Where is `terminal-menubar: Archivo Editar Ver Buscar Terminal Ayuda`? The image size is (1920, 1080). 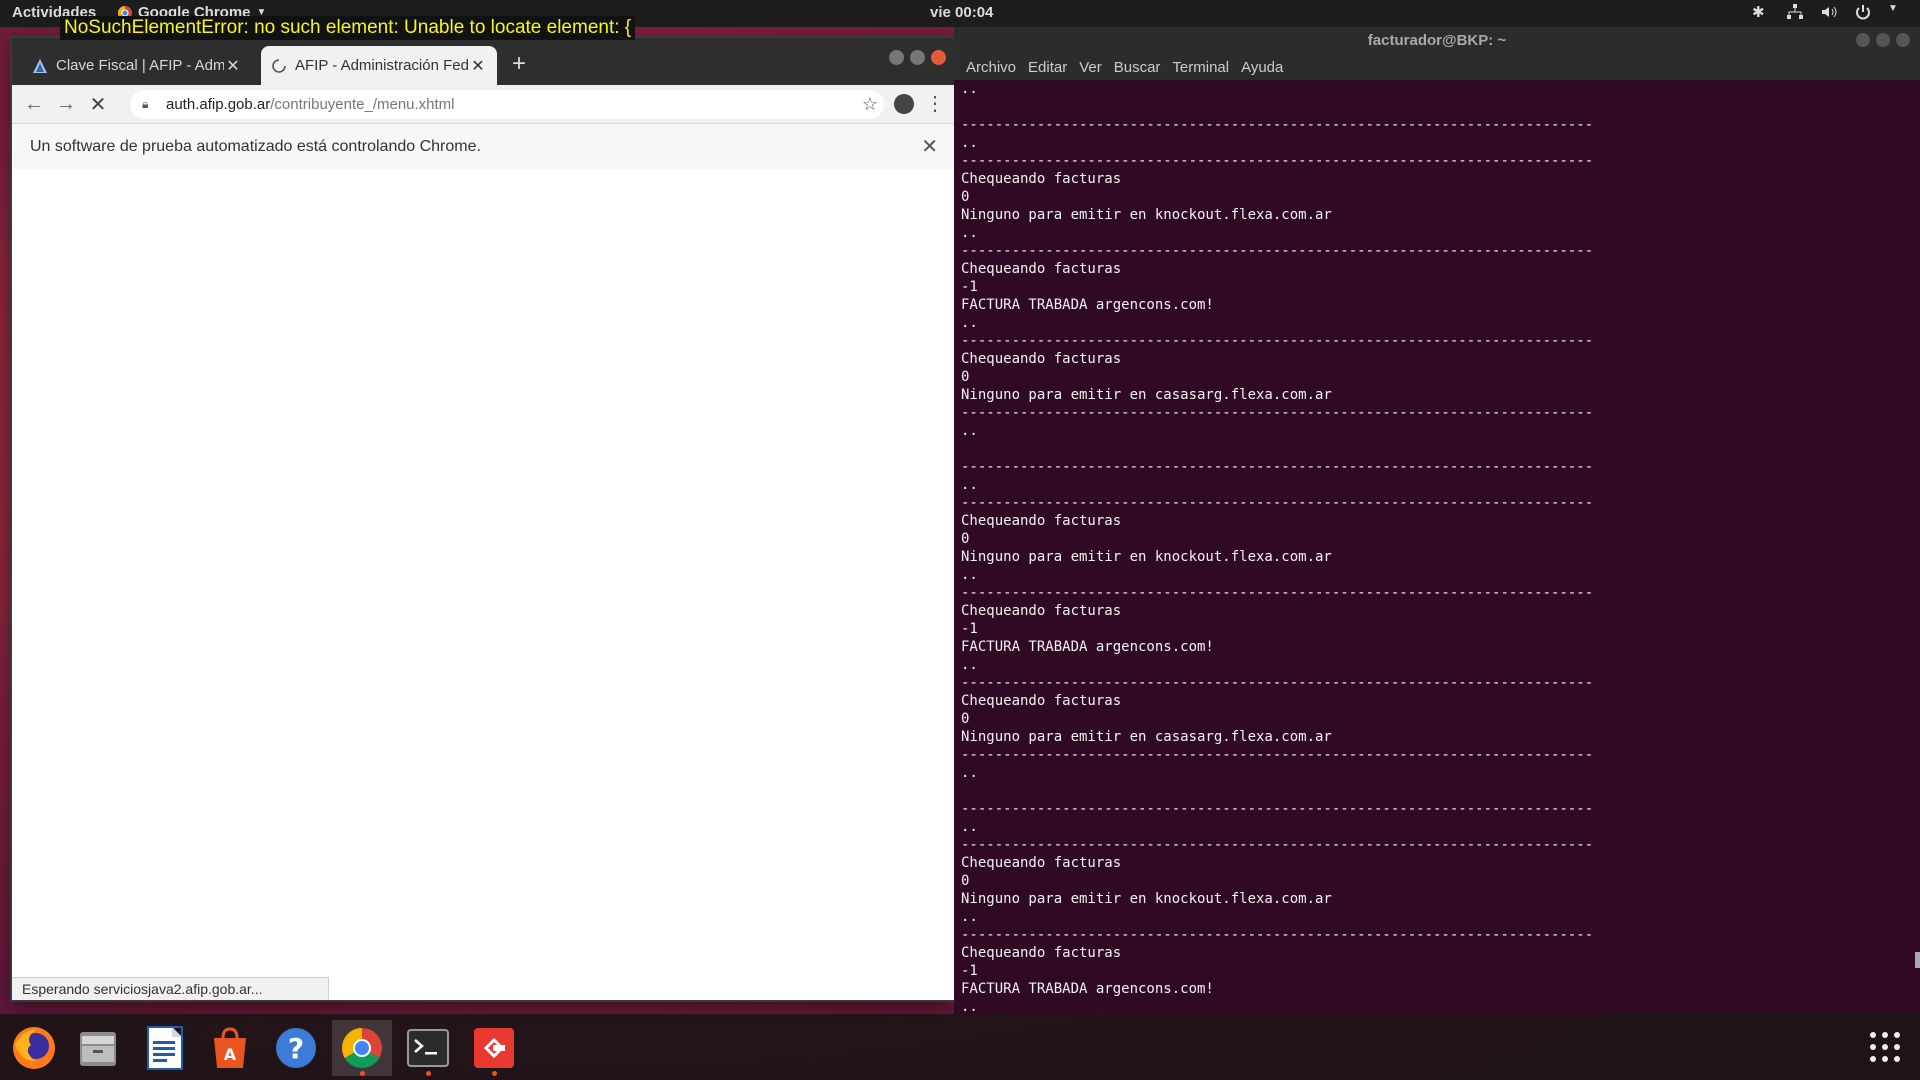 terminal-menubar: Archivo Editar Ver Buscar Terminal Ayuda is located at coordinates (1437, 67).